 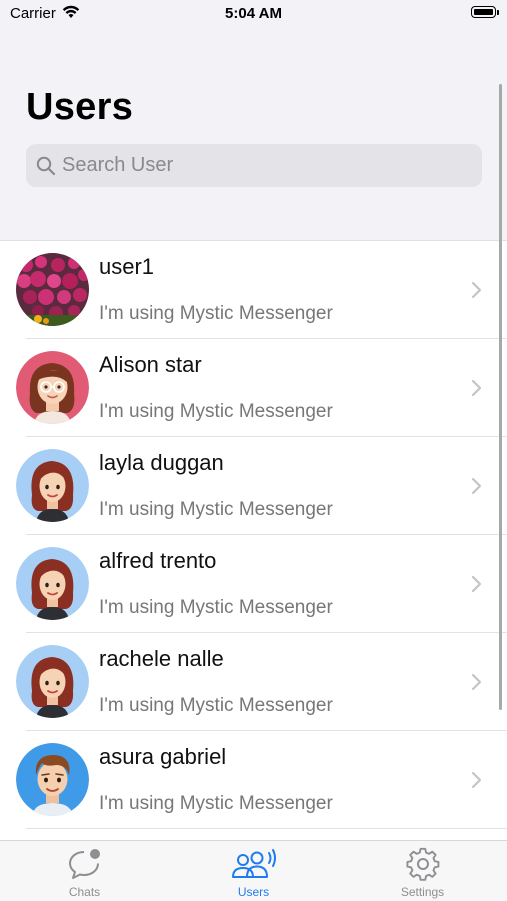 What do you see at coordinates (262, 165) in the screenshot?
I see `search-input` at bounding box center [262, 165].